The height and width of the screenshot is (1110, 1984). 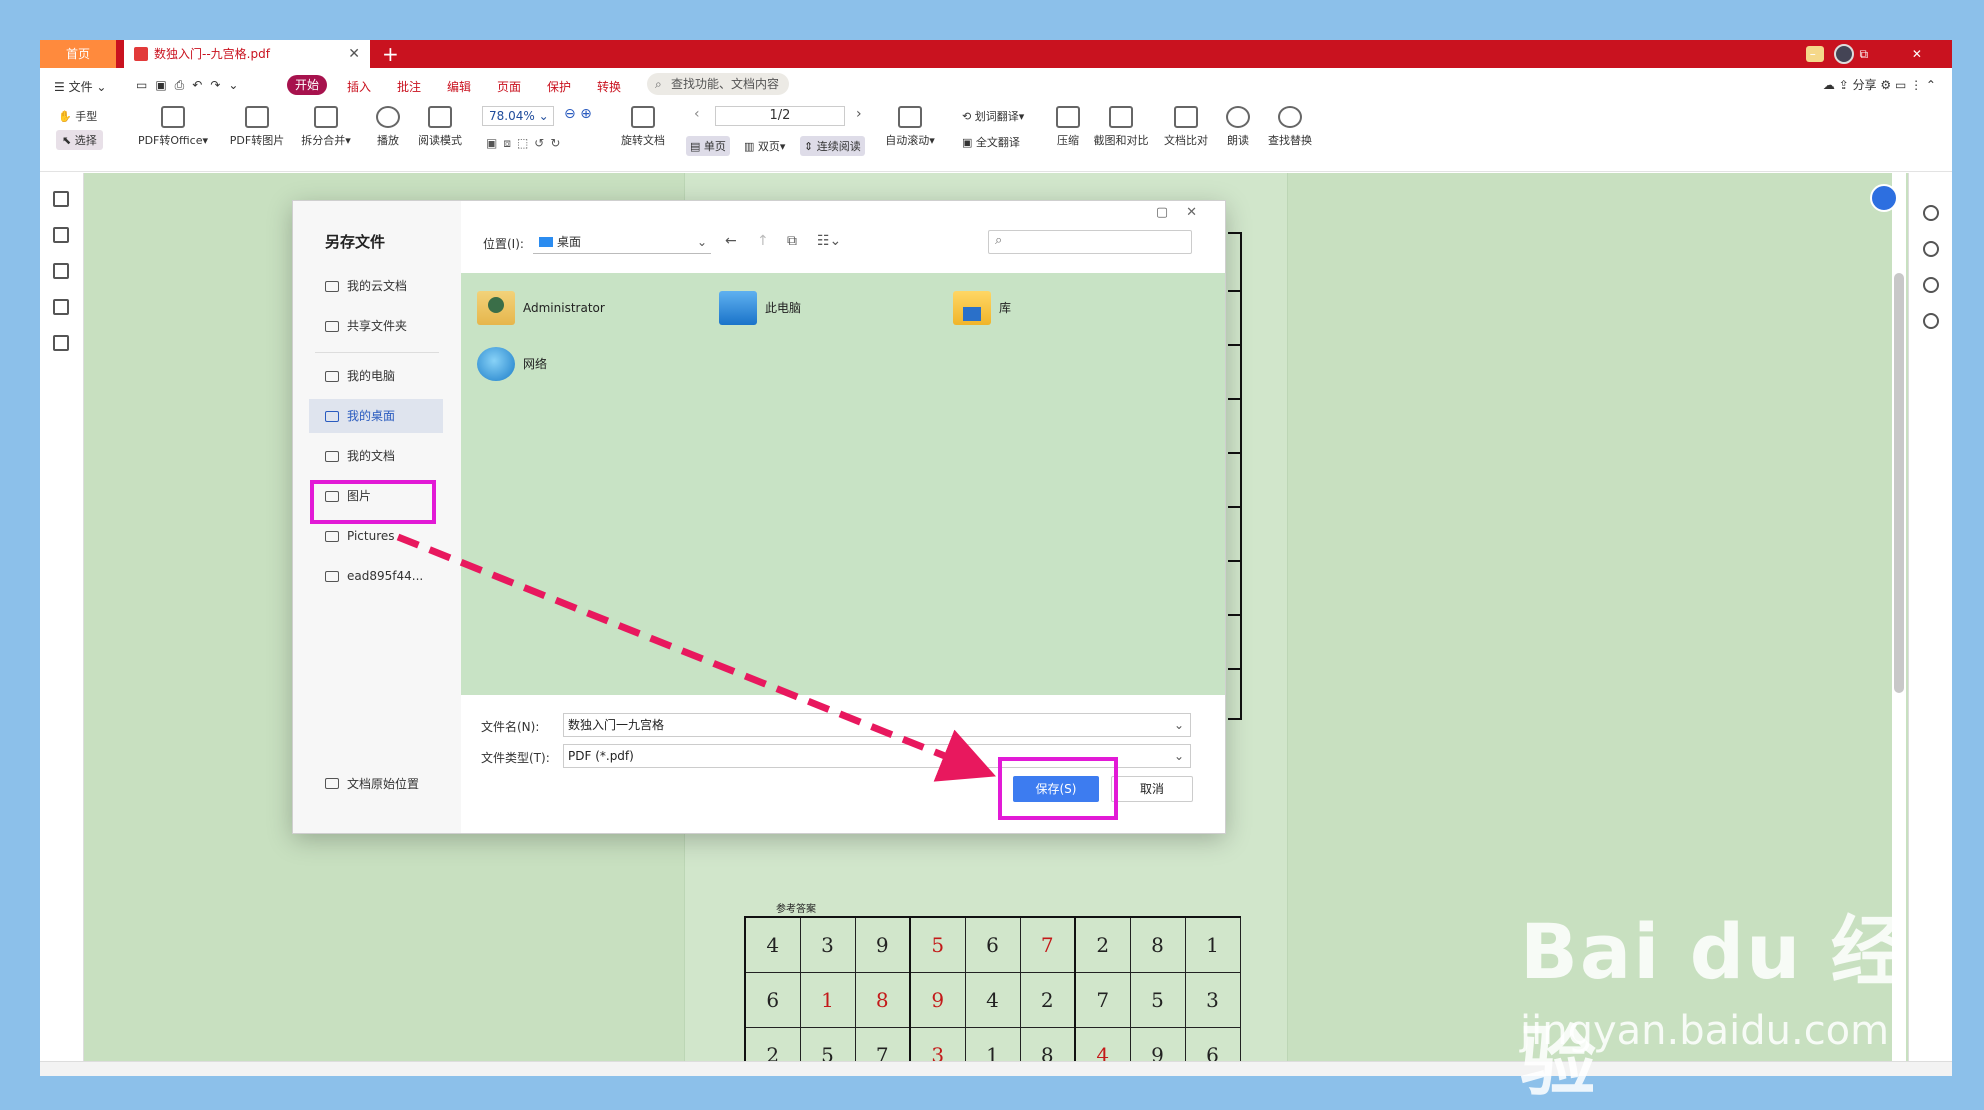 I want to click on watermark-logo-text: Bai du 经验, so click(x=1714, y=1006).